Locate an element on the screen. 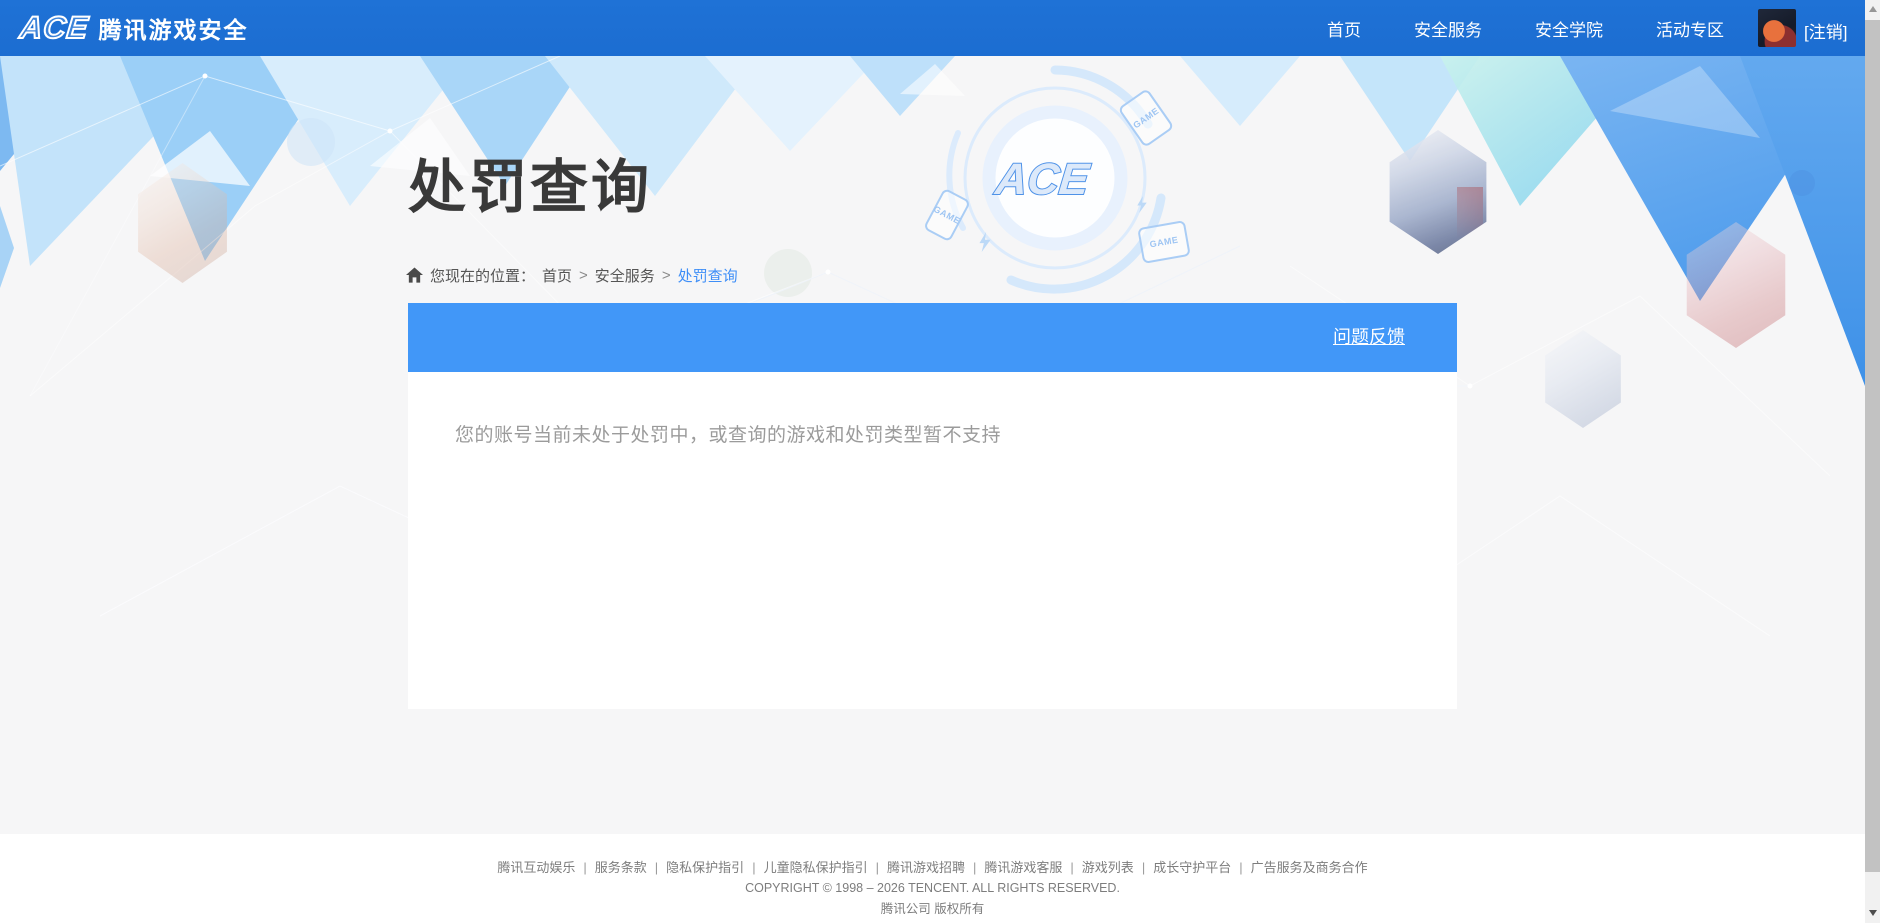 The width and height of the screenshot is (1880, 923). nav-item: 安全服务 is located at coordinates (1448, 28).